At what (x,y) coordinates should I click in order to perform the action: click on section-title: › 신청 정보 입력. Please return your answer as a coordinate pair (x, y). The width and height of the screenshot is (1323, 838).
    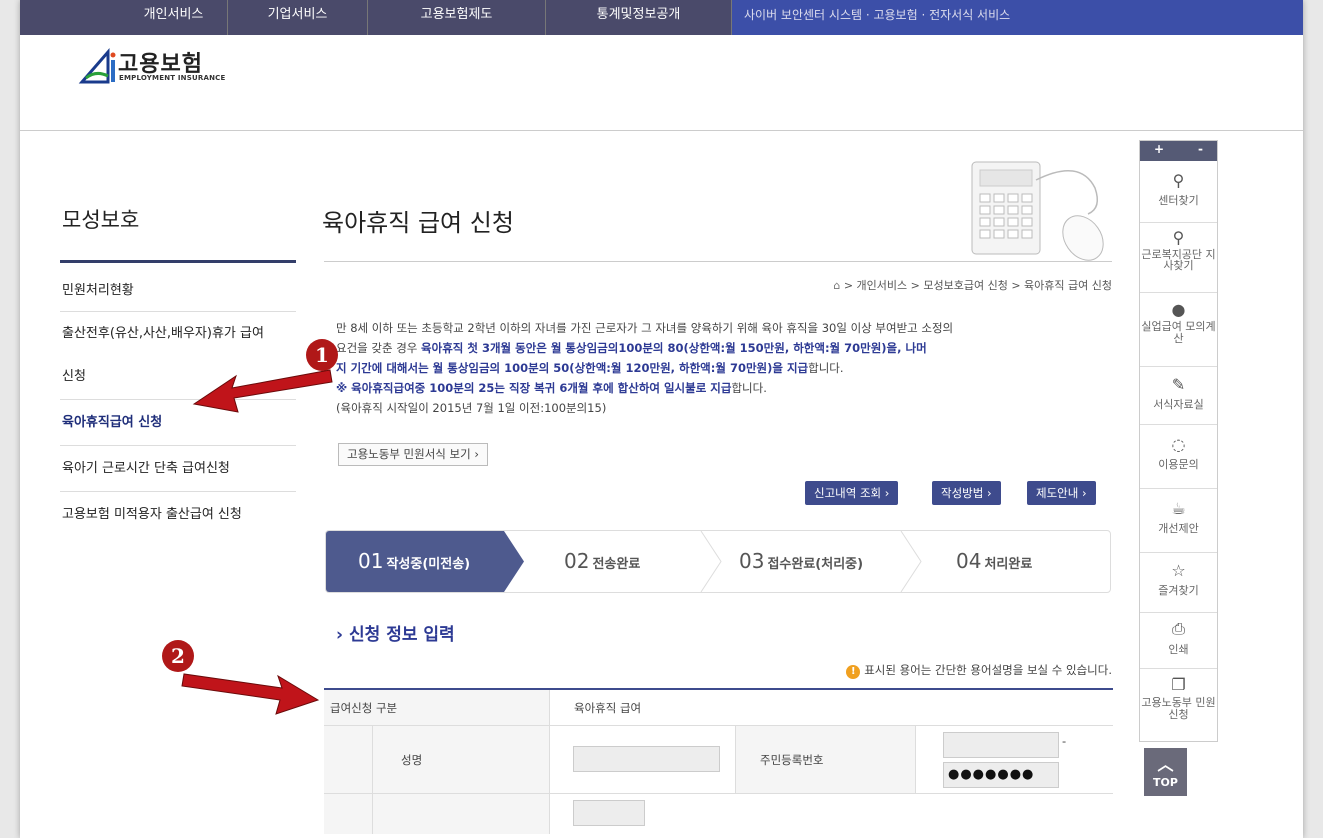
    Looking at the image, I should click on (395, 635).